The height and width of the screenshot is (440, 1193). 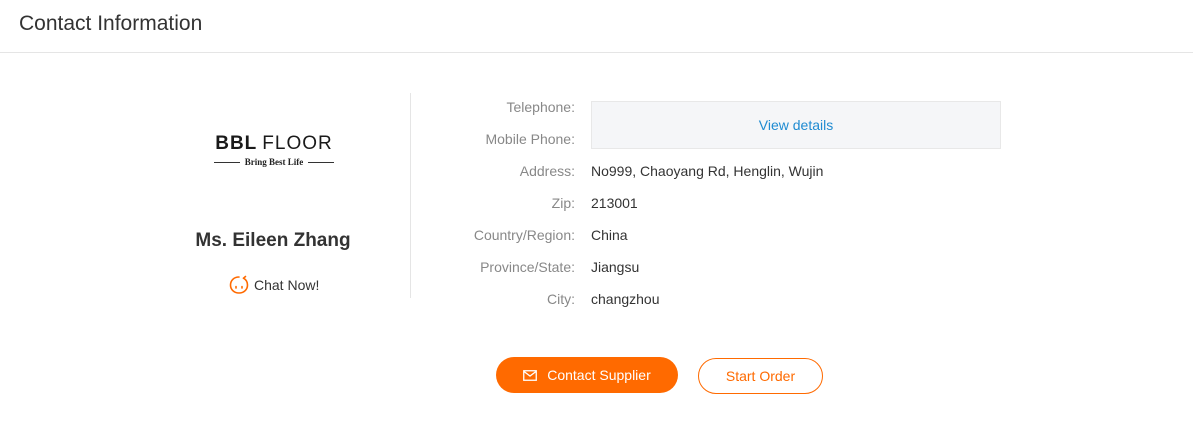 I want to click on city-value: changzhou, so click(x=625, y=299).